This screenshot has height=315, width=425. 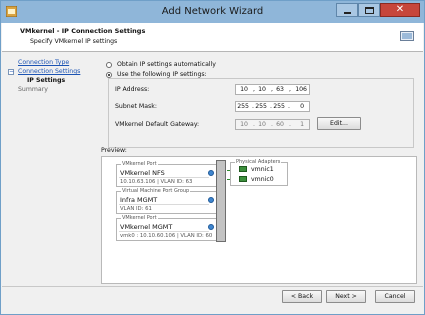 What do you see at coordinates (83, 31) in the screenshot?
I see `page-title: VMkernel - IP Connection Settings` at bounding box center [83, 31].